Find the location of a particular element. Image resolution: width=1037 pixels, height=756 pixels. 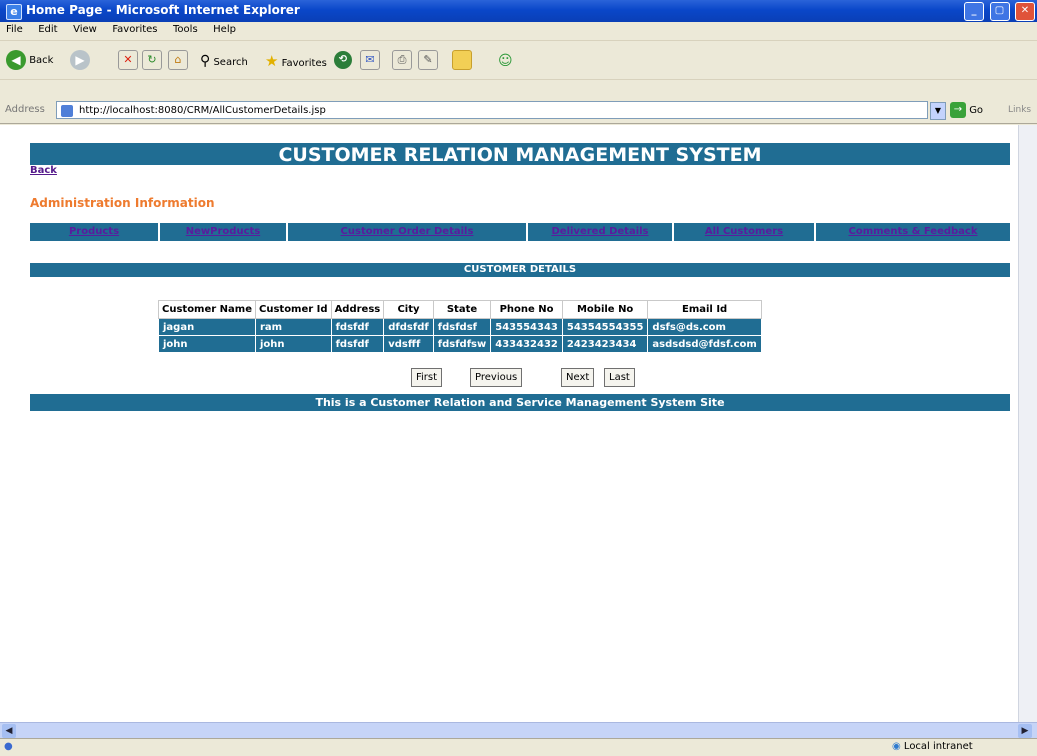

menu-help: Help is located at coordinates (224, 29).